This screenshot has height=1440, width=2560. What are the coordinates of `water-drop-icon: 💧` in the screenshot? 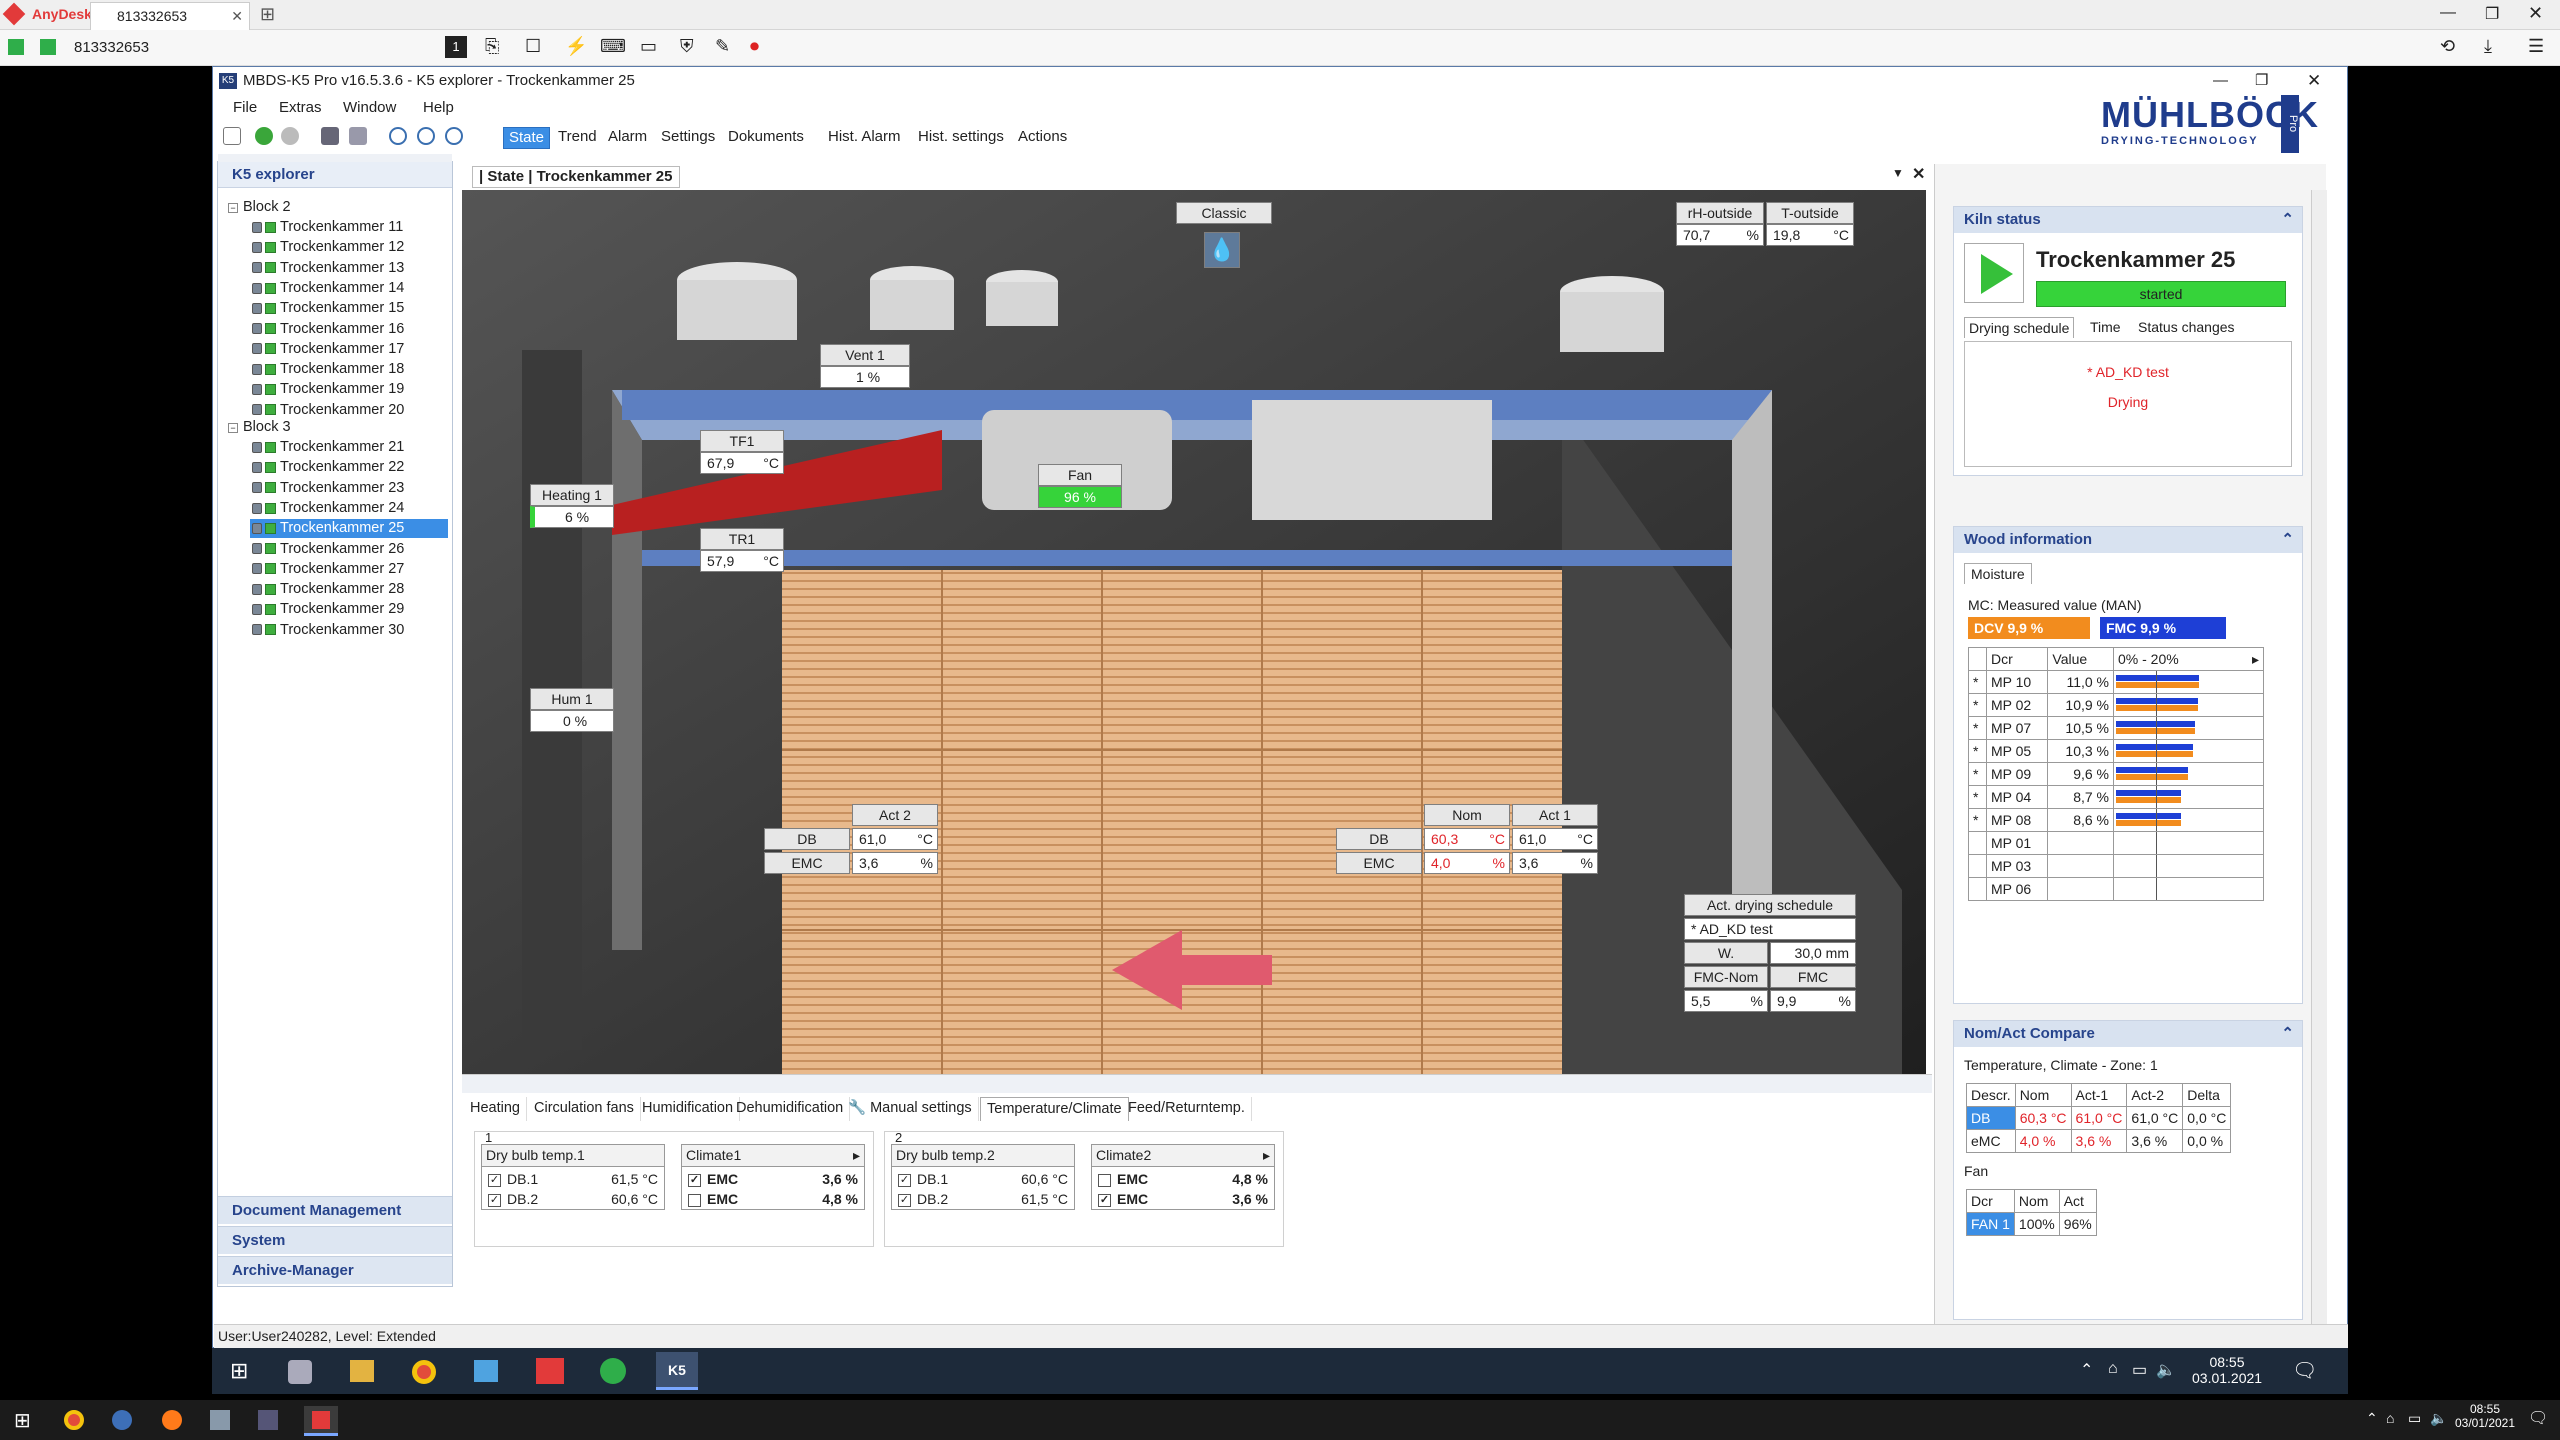 It's located at (1222, 250).